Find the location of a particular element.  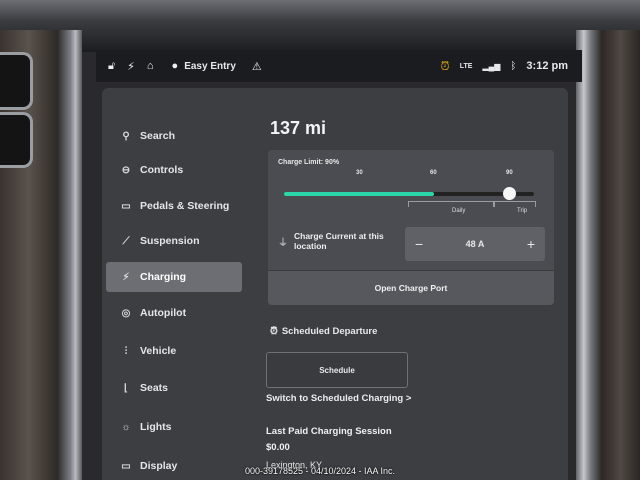

charge-current-stepper: − 48 A + is located at coordinates (475, 244).